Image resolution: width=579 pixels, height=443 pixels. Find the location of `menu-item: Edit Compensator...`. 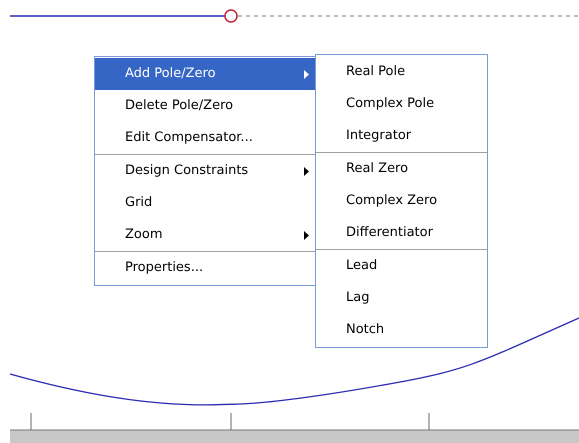

menu-item: Edit Compensator... is located at coordinates (205, 138).